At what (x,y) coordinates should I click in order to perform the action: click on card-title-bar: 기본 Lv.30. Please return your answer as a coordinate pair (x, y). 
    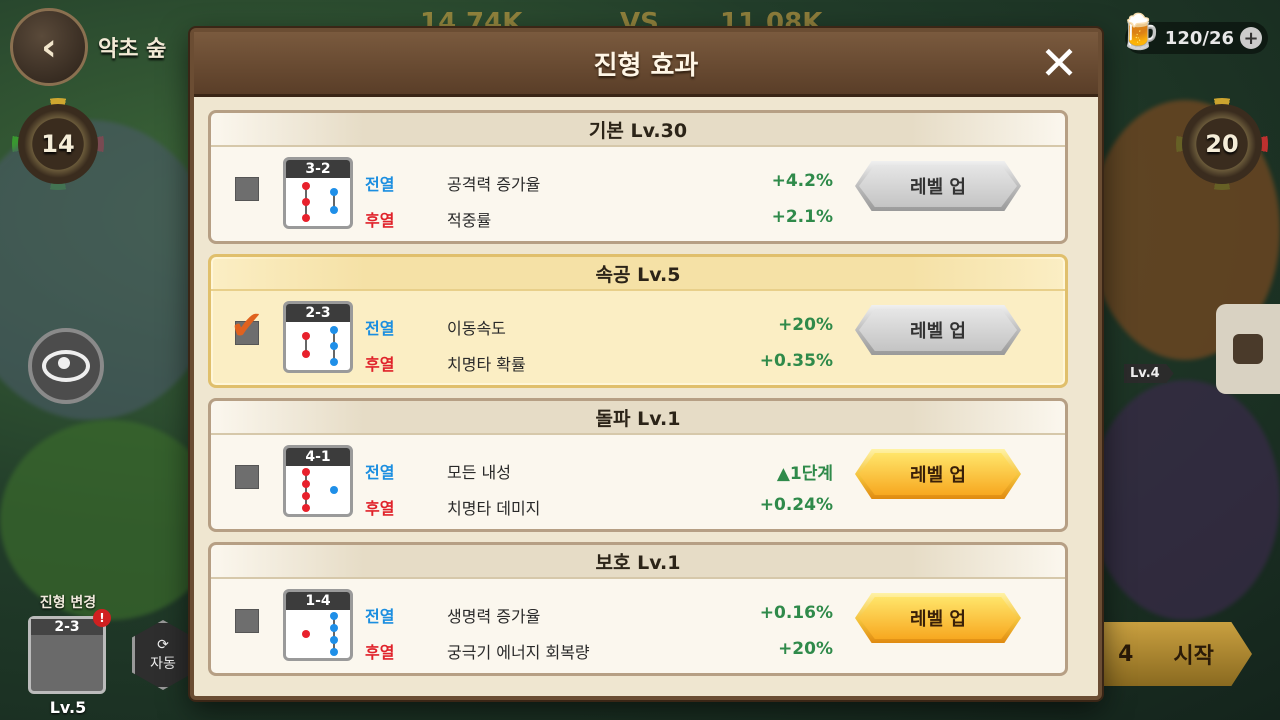
    Looking at the image, I should click on (638, 130).